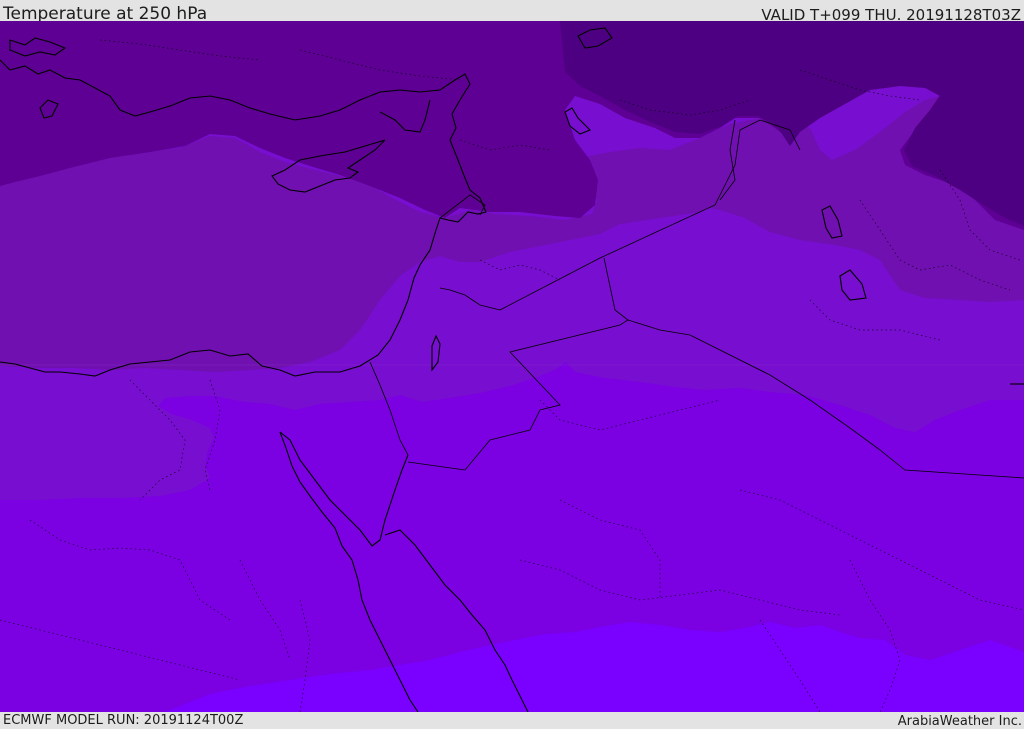 The width and height of the screenshot is (1024, 729). Describe the element at coordinates (123, 720) in the screenshot. I see `model-run-label: ECMWF MODEL RUN: 20191124T00Z` at that location.